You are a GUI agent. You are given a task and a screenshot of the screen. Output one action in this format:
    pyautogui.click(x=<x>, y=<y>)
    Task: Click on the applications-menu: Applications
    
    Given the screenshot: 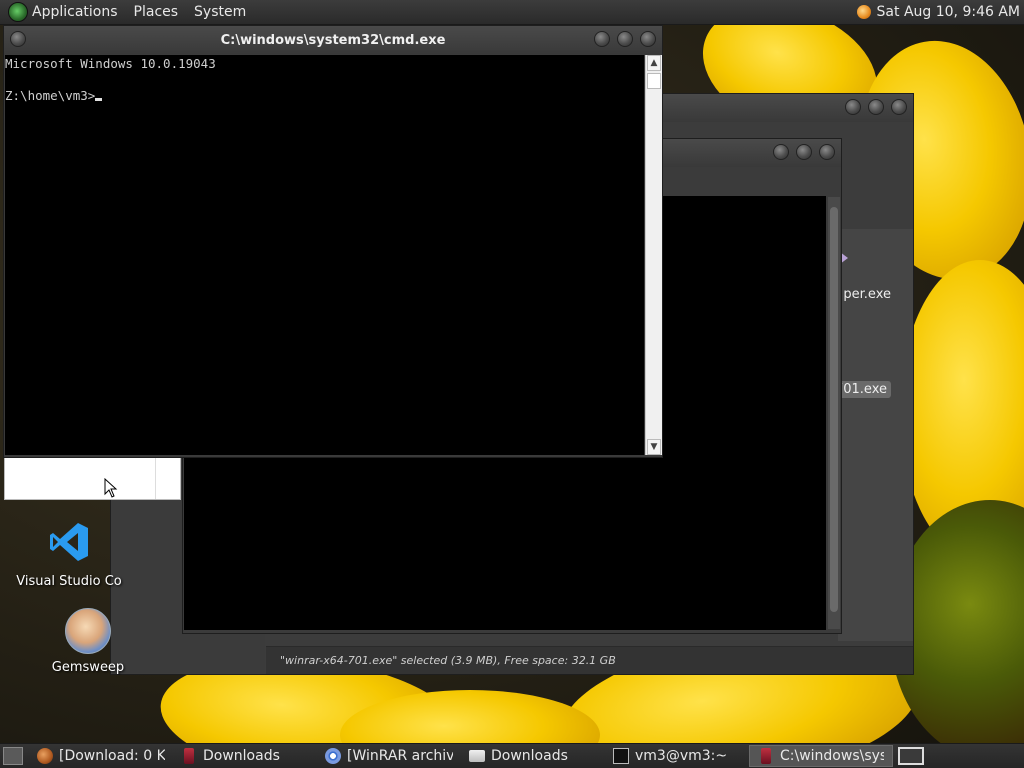 What is the action you would take?
    pyautogui.click(x=77, y=12)
    